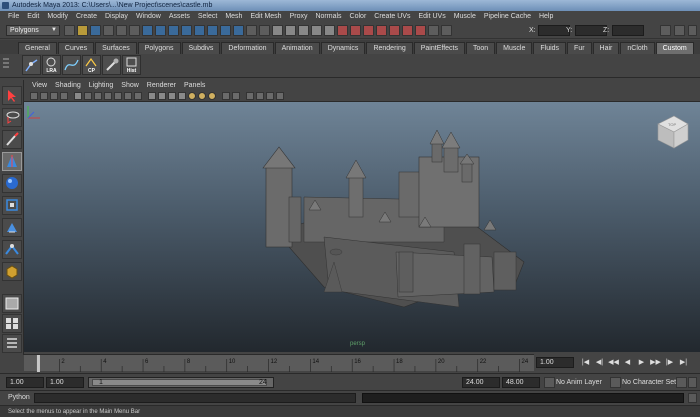 This screenshot has width=700, height=417. Describe the element at coordinates (182, 96) in the screenshot. I see `textured-icon` at that location.